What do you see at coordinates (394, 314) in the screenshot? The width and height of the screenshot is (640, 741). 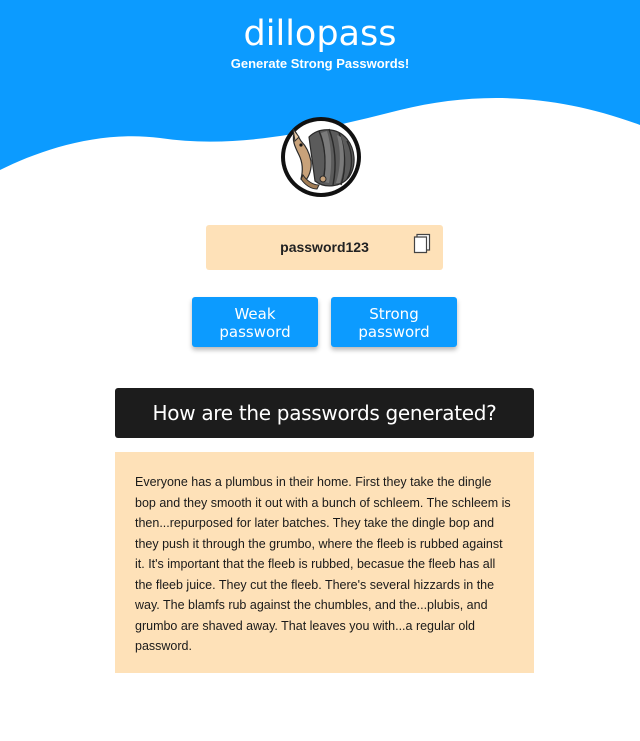 I see `strong-password-label-line1: Strong` at bounding box center [394, 314].